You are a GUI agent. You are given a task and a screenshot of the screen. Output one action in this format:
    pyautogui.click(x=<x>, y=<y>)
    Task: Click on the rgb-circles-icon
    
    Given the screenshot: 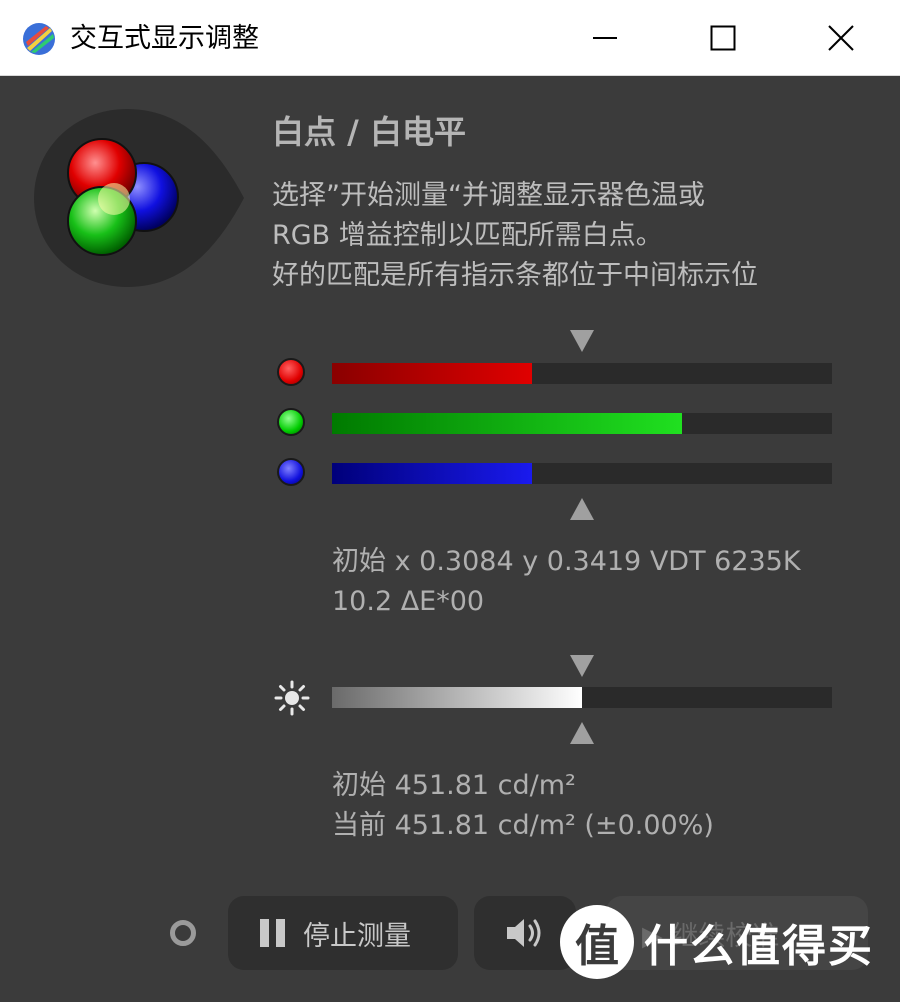 What is the action you would take?
    pyautogui.click(x=139, y=198)
    